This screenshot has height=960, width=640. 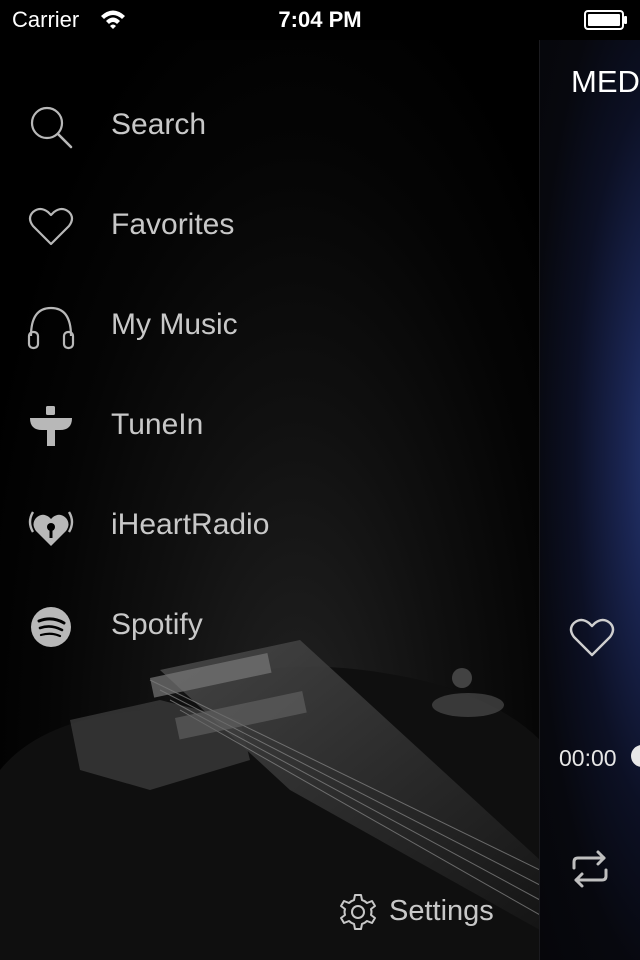 What do you see at coordinates (605, 81) in the screenshot?
I see `player-title: MED` at bounding box center [605, 81].